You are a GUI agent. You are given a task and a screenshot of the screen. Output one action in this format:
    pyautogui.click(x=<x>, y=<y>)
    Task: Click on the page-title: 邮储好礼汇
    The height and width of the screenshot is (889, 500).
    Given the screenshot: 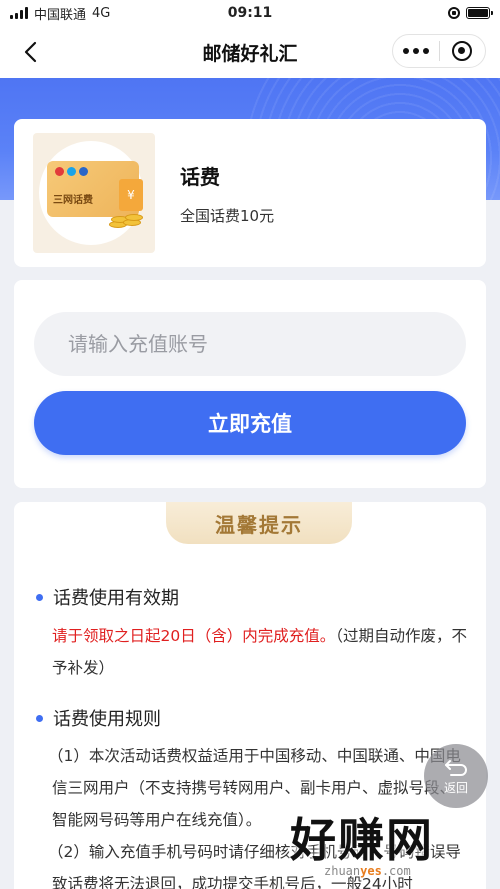 What is the action you would take?
    pyautogui.click(x=250, y=53)
    